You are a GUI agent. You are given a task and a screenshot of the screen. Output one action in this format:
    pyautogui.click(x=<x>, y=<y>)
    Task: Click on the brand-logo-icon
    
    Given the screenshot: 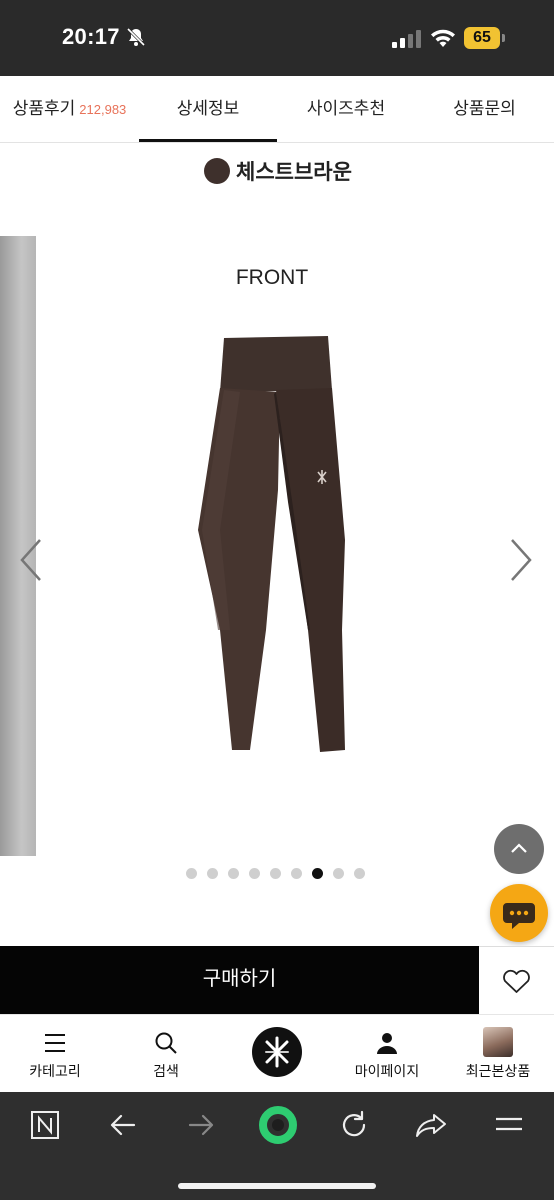 What is the action you would take?
    pyautogui.click(x=277, y=1052)
    